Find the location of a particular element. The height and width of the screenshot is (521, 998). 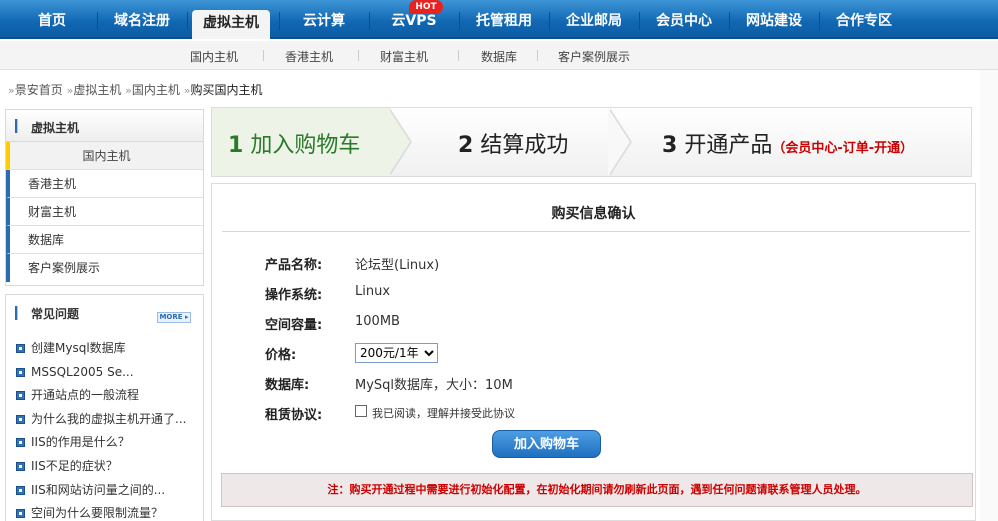

faq-item-label: 空间为什么要限制流量？ is located at coordinates (97, 513).